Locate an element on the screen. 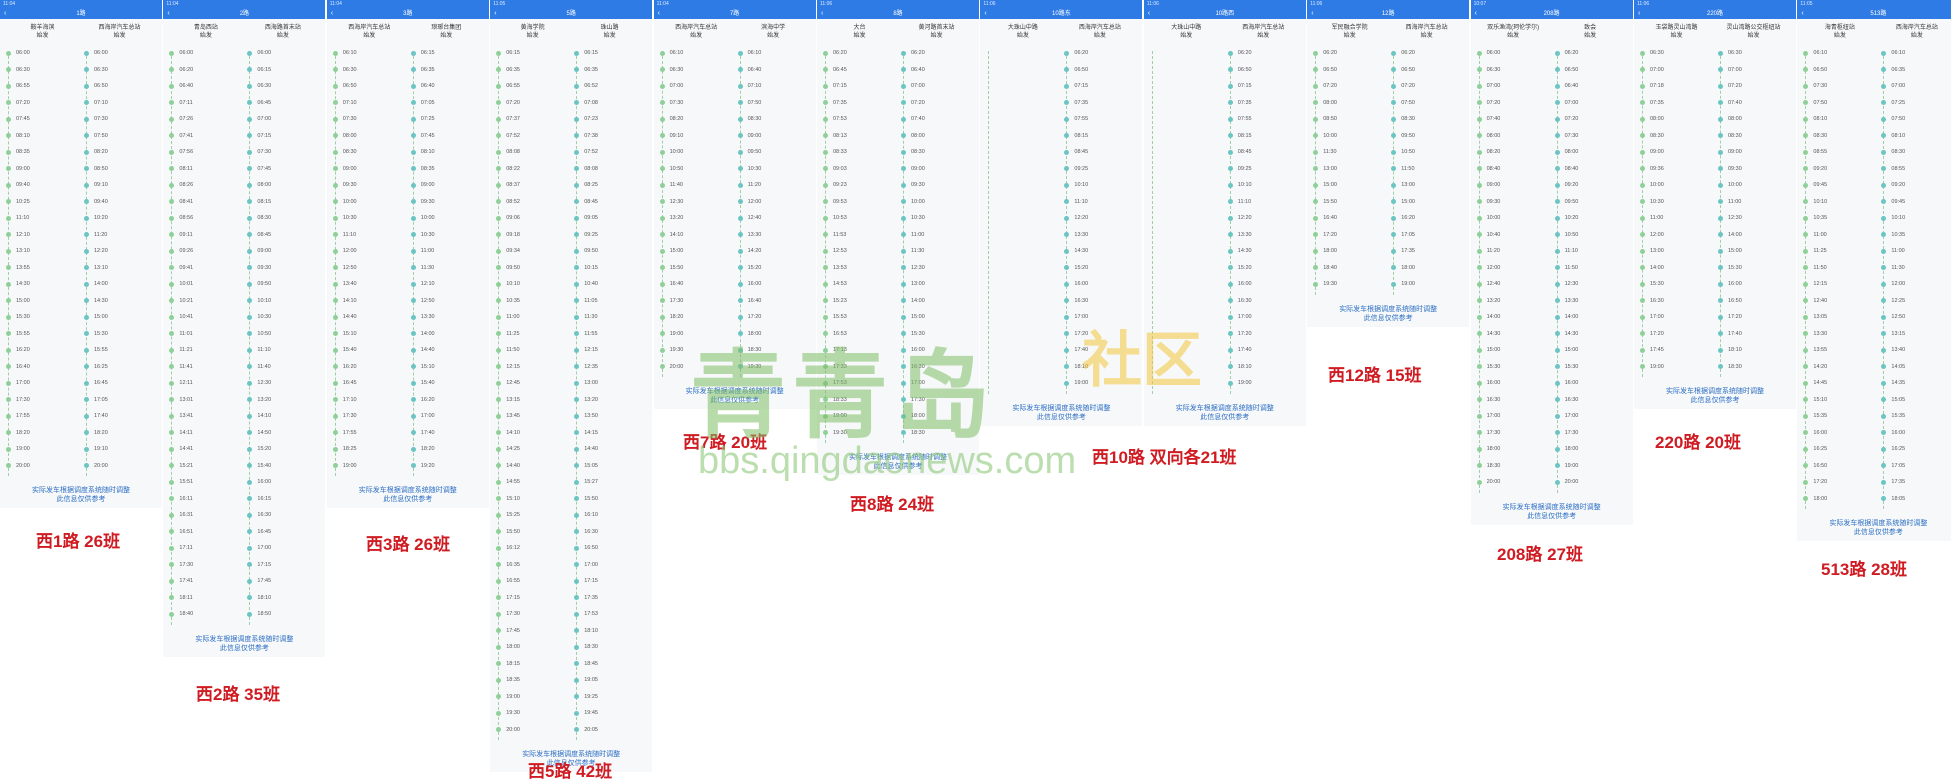 This screenshot has height=782, width=1951. departure-time: 14:20 is located at coordinates (774, 255).